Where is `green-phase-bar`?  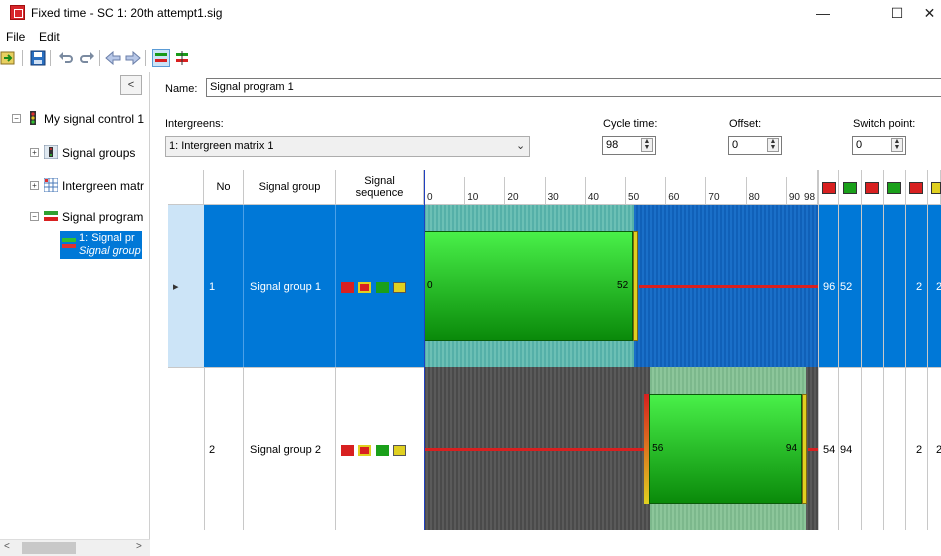 green-phase-bar is located at coordinates (725, 449).